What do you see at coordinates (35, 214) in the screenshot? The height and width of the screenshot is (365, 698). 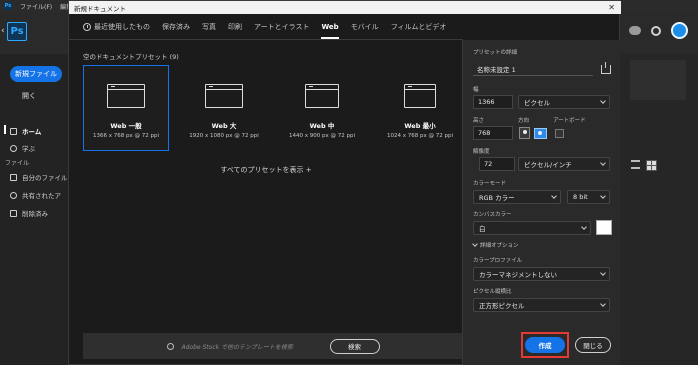 I see `sidebar-item-label: 削除済み` at bounding box center [35, 214].